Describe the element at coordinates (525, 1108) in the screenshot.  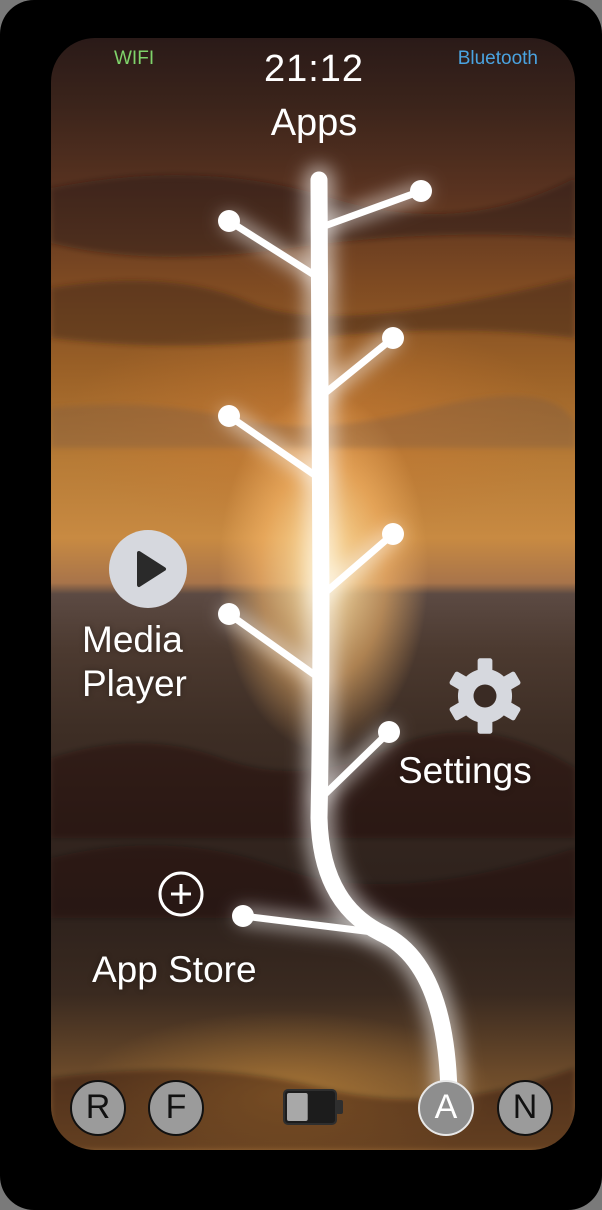
I see `n-button: N` at that location.